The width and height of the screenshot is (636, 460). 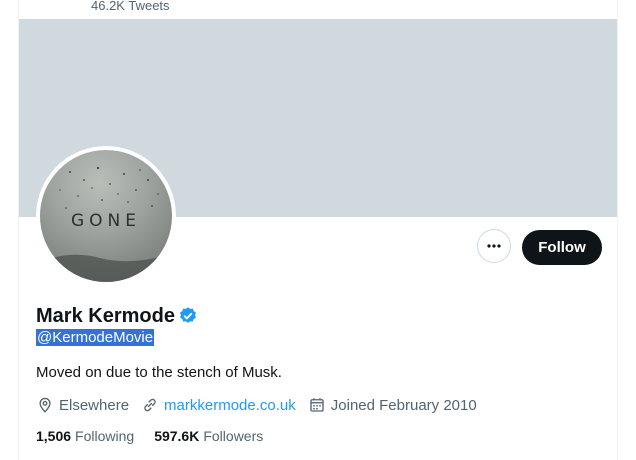 I want to click on location-item: Elsewhere, so click(x=82, y=405).